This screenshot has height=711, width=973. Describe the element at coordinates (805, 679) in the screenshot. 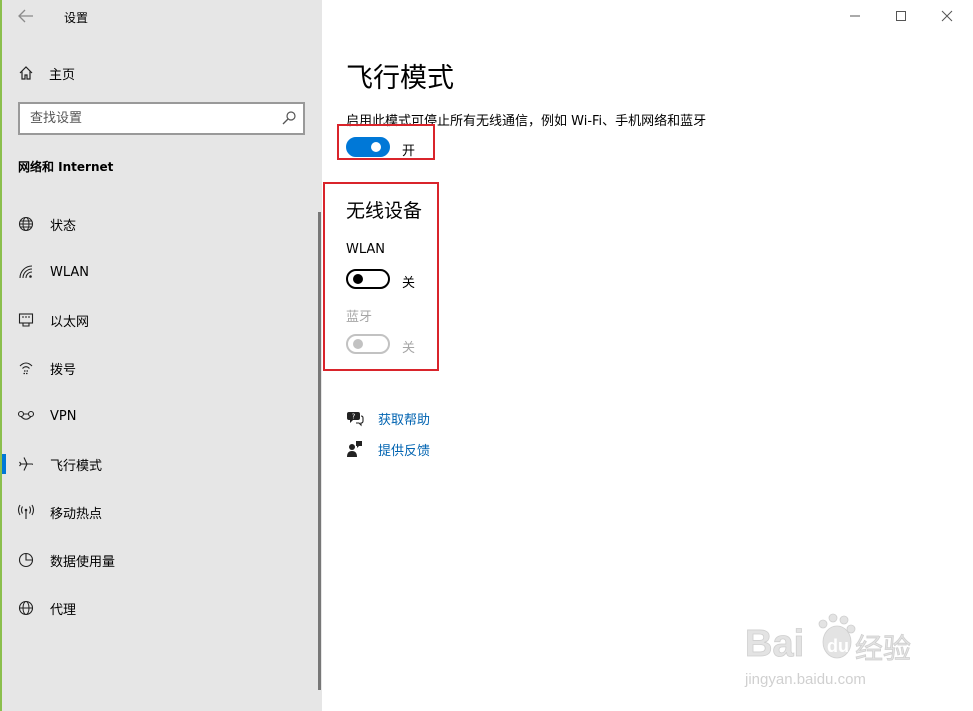

I see `svg-text: jingyan.baidu.com` at that location.